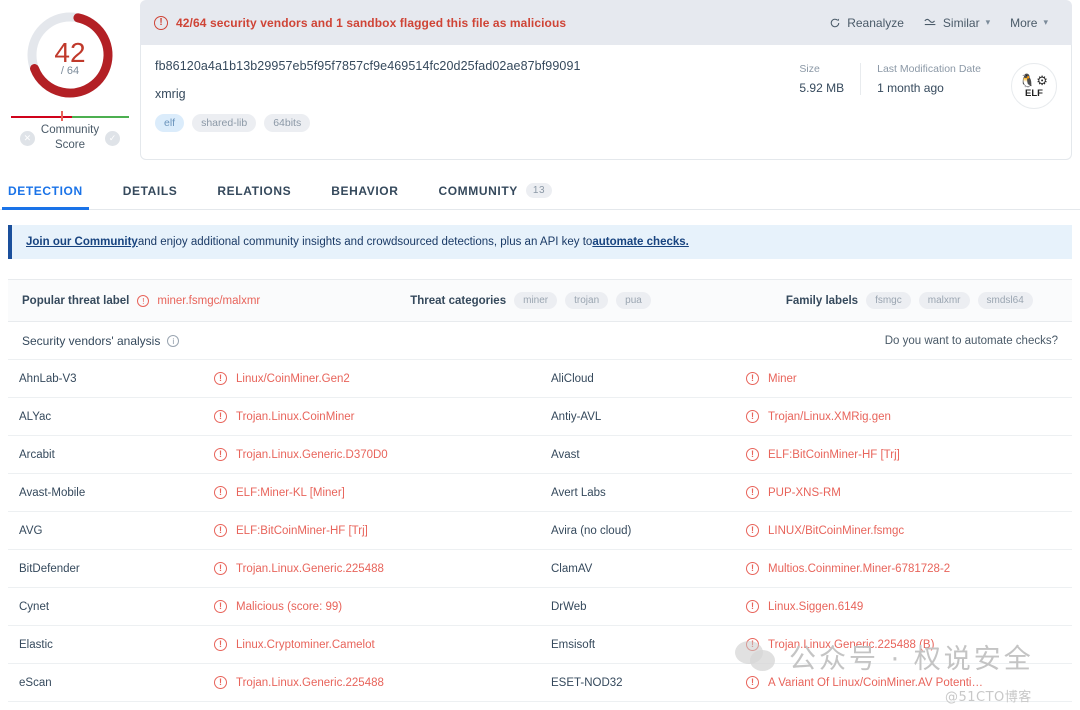 The height and width of the screenshot is (710, 1080). I want to click on vendor-cell: Avast-Mobile ! ELF:Miner-KL [Miner], so click(274, 492).